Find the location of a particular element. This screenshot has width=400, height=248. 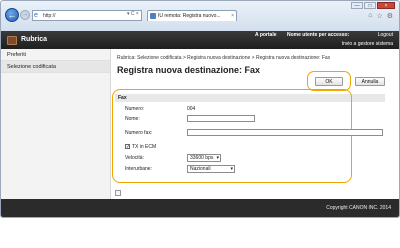

mail-admin-link: Invio a gestore sistema is located at coordinates (367, 44).